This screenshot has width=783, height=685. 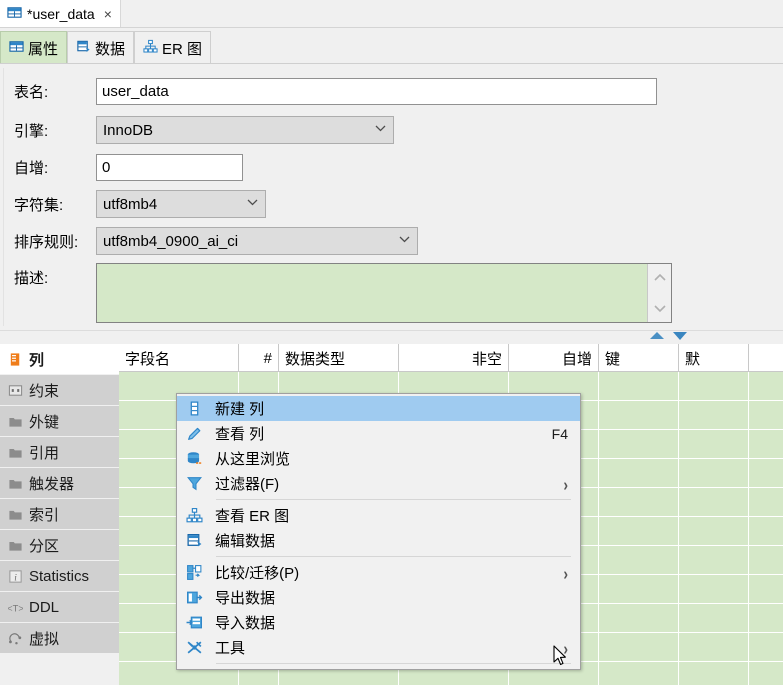 I want to click on context-menu-item-label: 导入数据, so click(x=245, y=623).